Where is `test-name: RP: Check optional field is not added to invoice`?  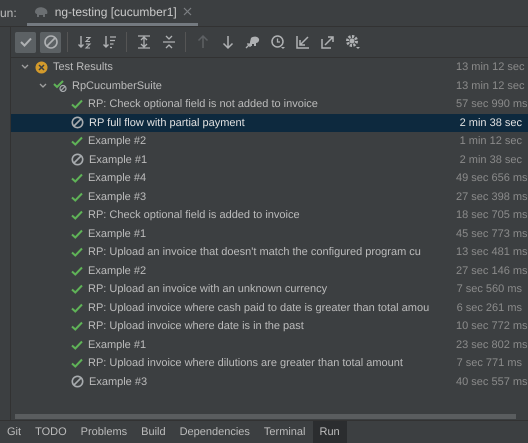
test-name: RP: Check optional field is not added to invoice is located at coordinates (203, 104).